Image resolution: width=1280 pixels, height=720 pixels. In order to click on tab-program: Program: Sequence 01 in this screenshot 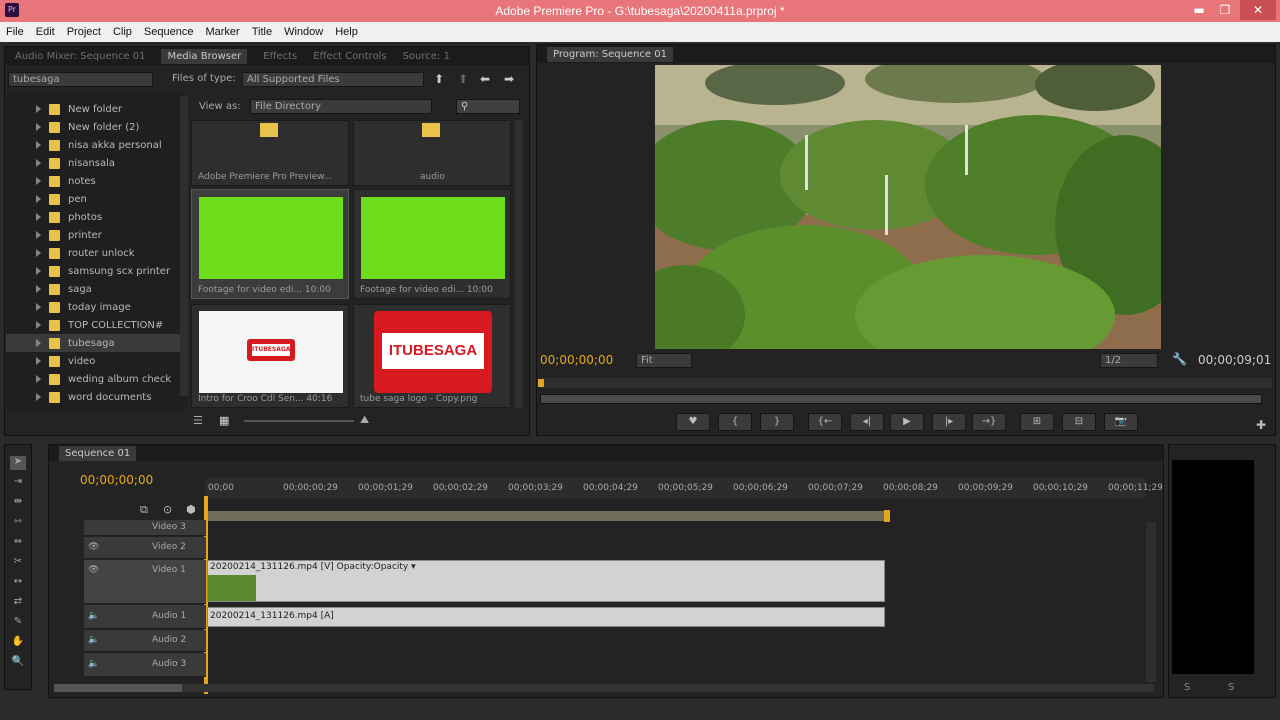, I will do `click(610, 54)`.